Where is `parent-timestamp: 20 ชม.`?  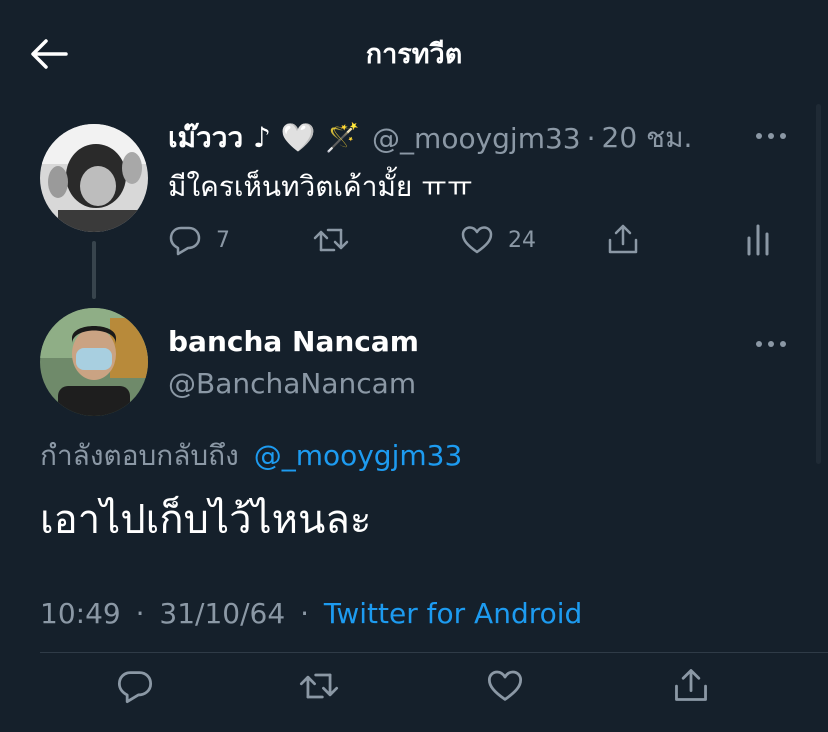
parent-timestamp: 20 ชม. is located at coordinates (647, 138).